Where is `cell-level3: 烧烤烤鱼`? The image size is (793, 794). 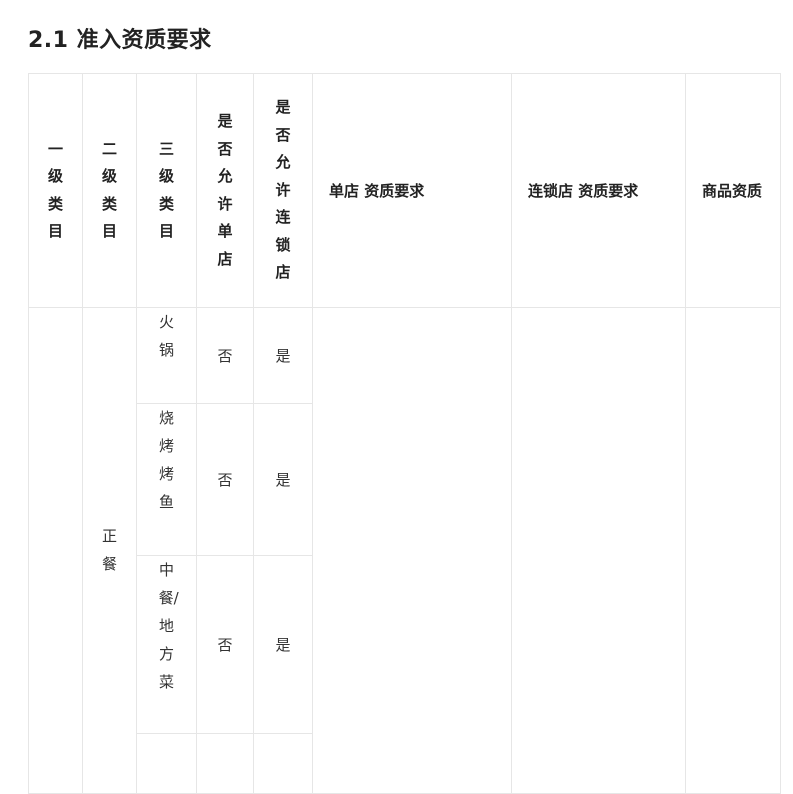
cell-level3: 烧烤烤鱼 is located at coordinates (166, 479).